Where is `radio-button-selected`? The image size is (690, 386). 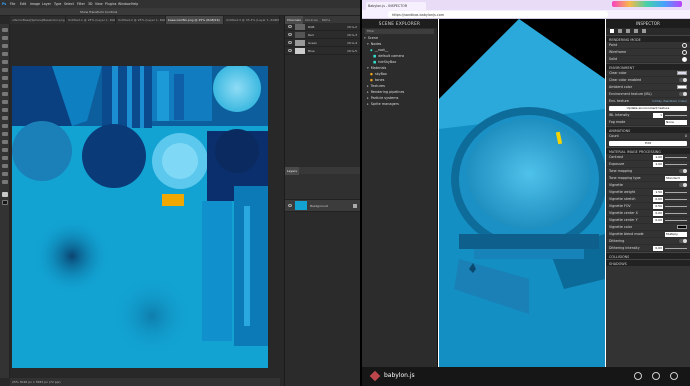
radio-button-selected is located at coordinates (684, 59).